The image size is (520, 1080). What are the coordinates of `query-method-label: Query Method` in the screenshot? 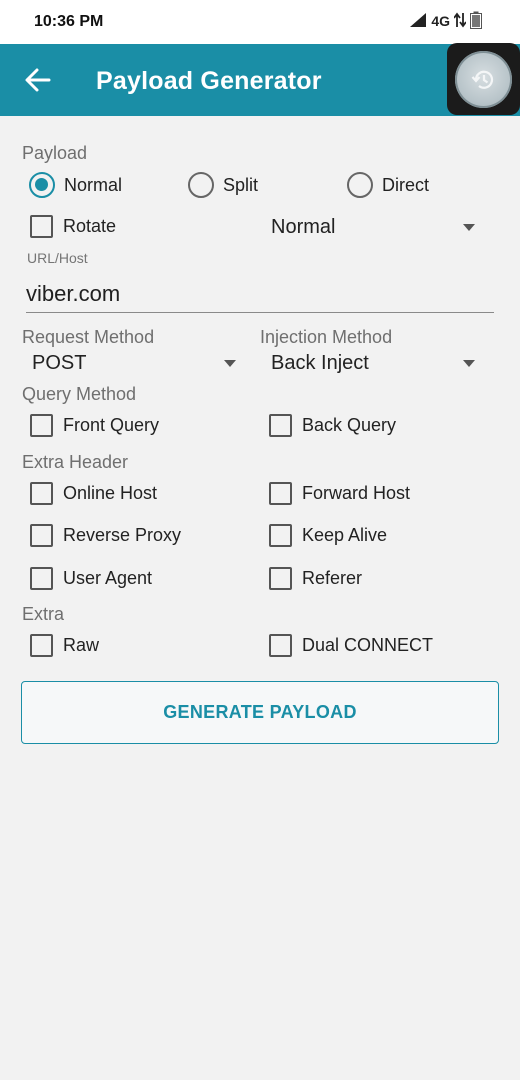 It's located at (79, 394).